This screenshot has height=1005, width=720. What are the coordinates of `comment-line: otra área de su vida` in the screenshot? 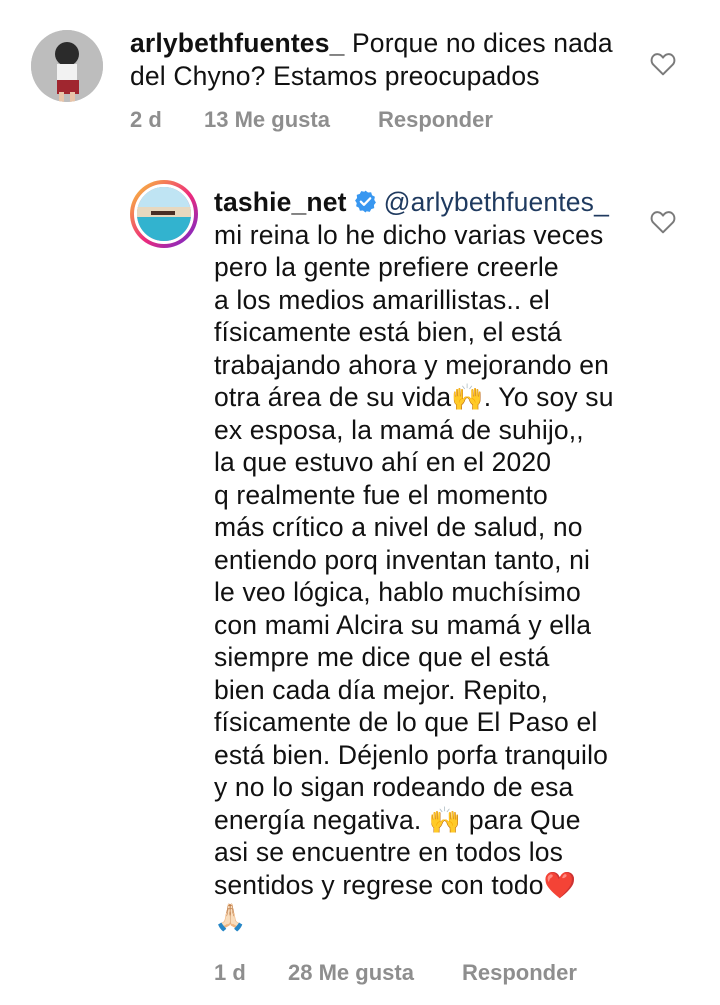 It's located at (333, 397).